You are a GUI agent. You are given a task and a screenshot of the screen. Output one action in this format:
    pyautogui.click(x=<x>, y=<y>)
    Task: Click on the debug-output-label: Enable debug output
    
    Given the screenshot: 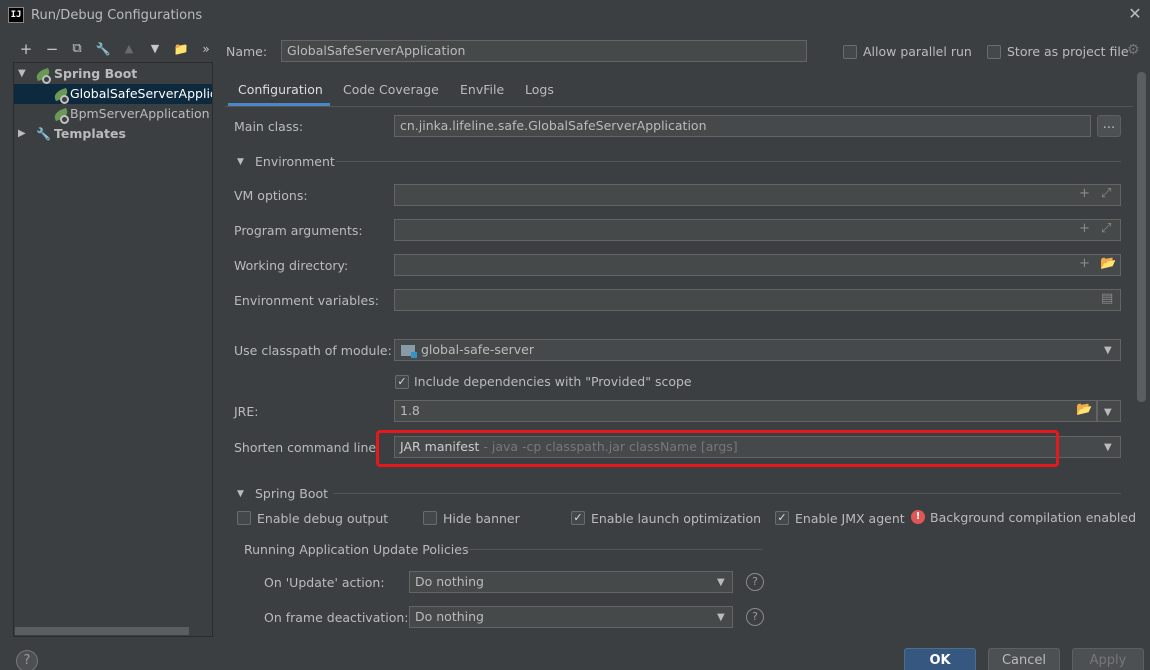 What is the action you would take?
    pyautogui.click(x=323, y=518)
    